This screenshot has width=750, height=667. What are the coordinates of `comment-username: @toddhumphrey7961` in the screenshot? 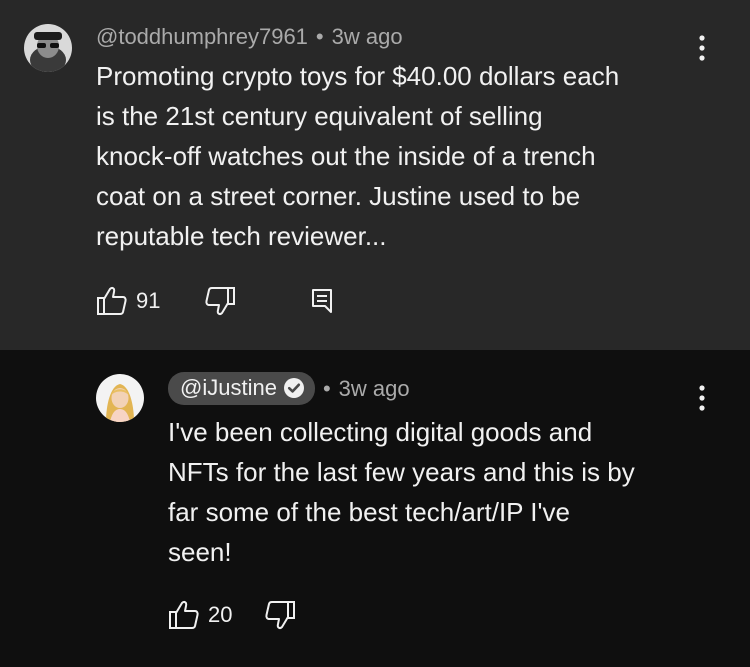 It's located at (202, 37).